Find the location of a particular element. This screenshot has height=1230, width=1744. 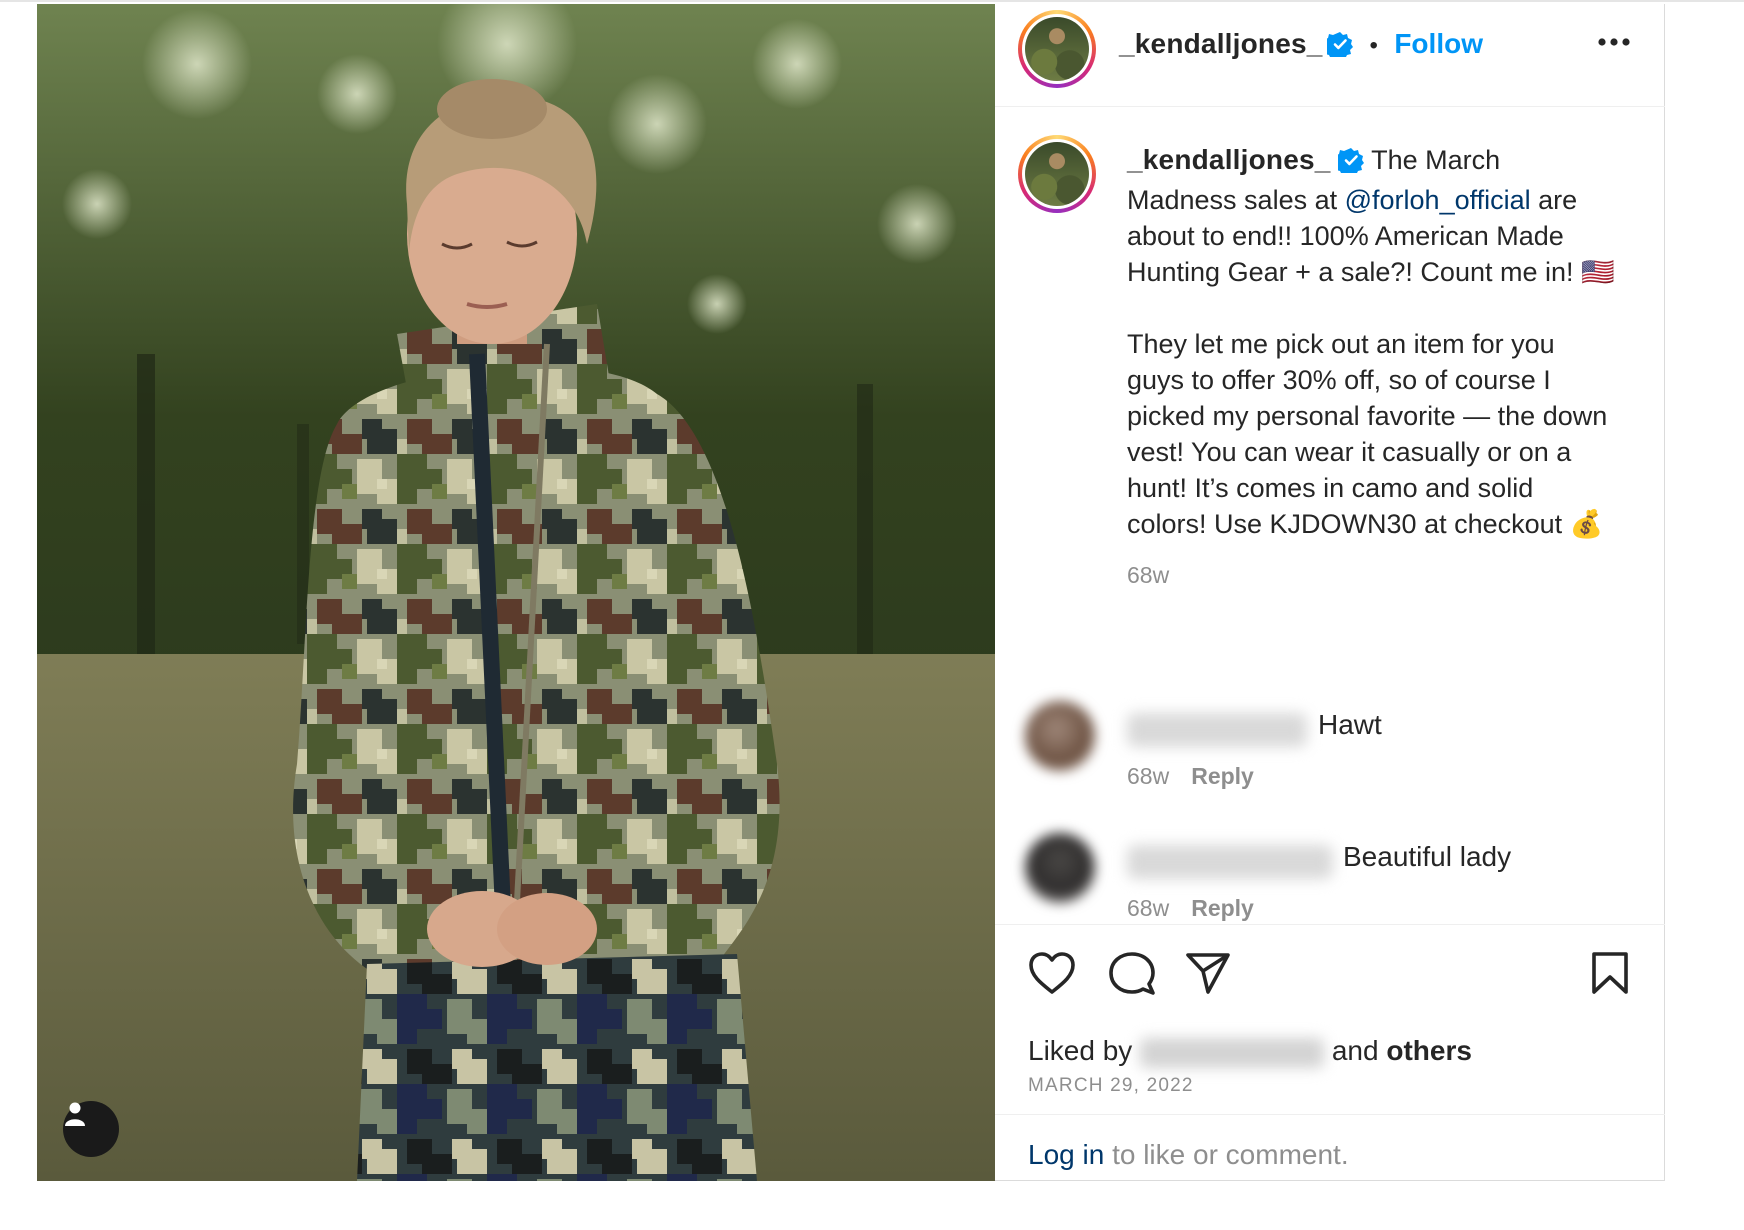

comment-icon is located at coordinates (1132, 976).